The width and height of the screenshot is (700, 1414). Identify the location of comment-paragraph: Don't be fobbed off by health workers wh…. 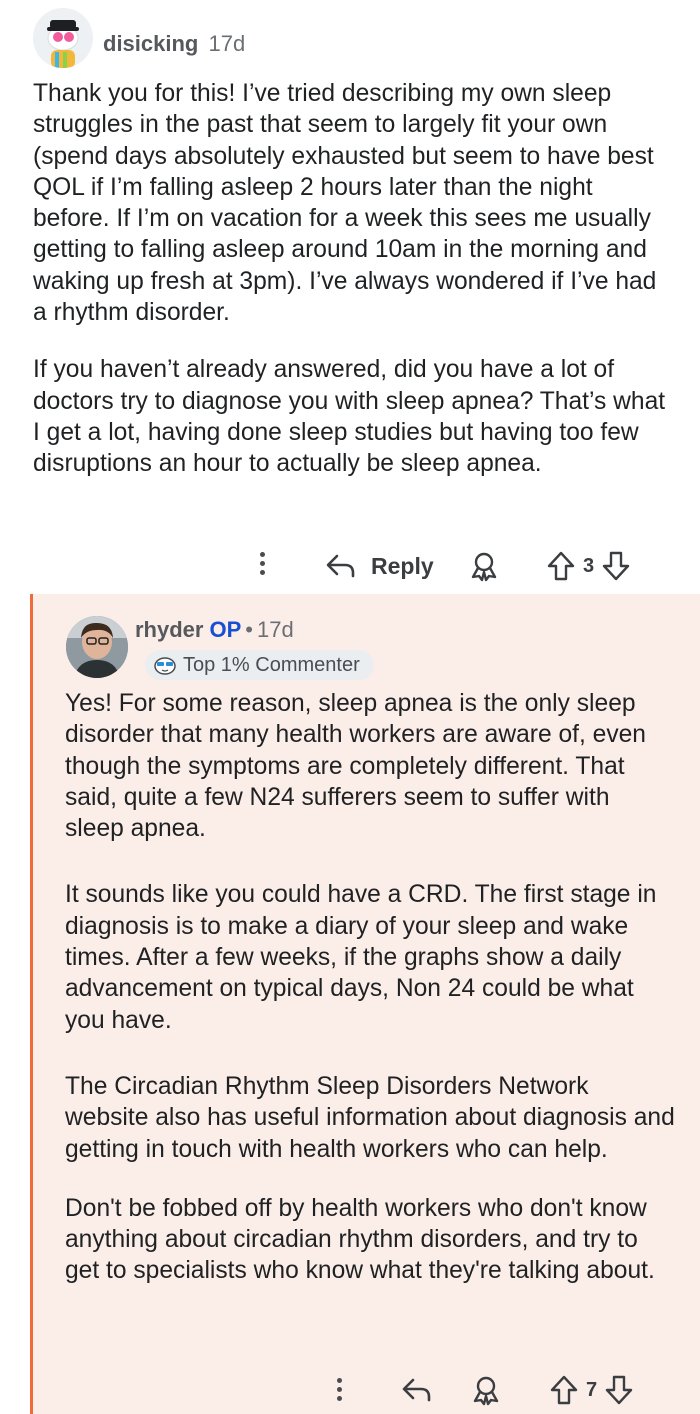
(360, 1239).